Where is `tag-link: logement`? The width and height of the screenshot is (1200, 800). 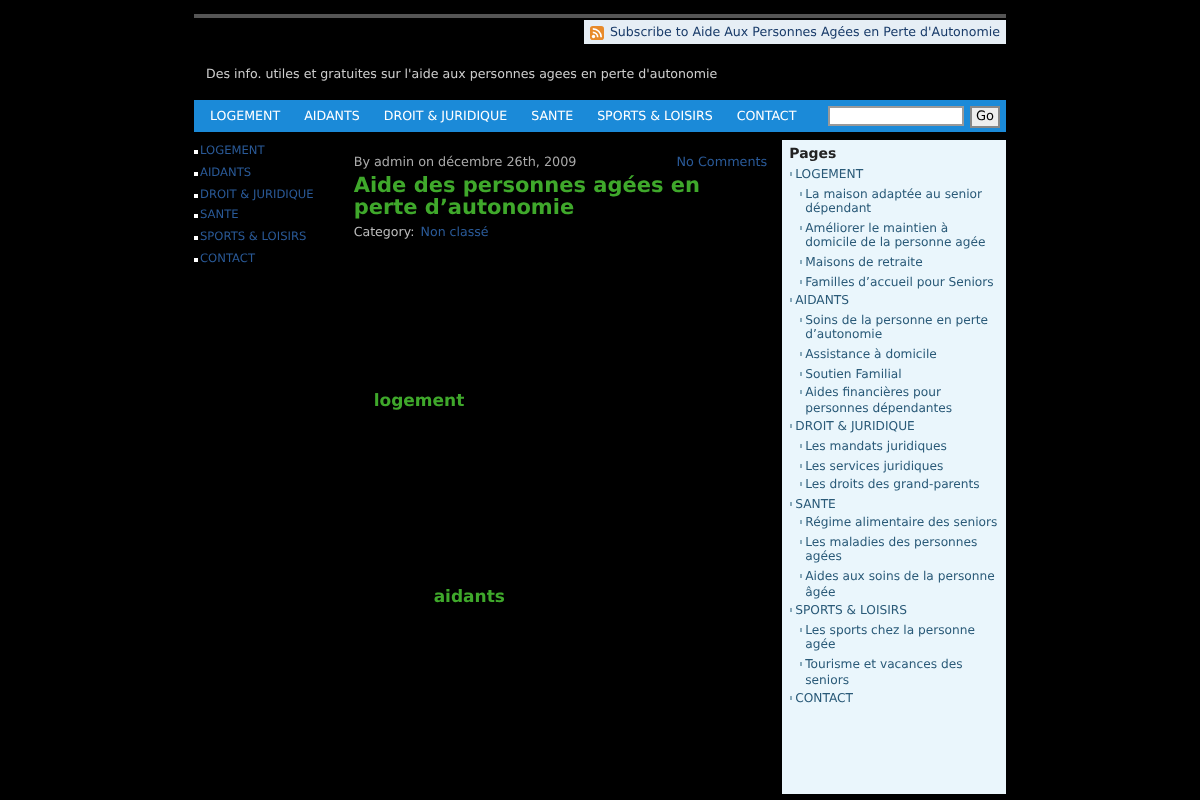
tag-link: logement is located at coordinates (419, 402).